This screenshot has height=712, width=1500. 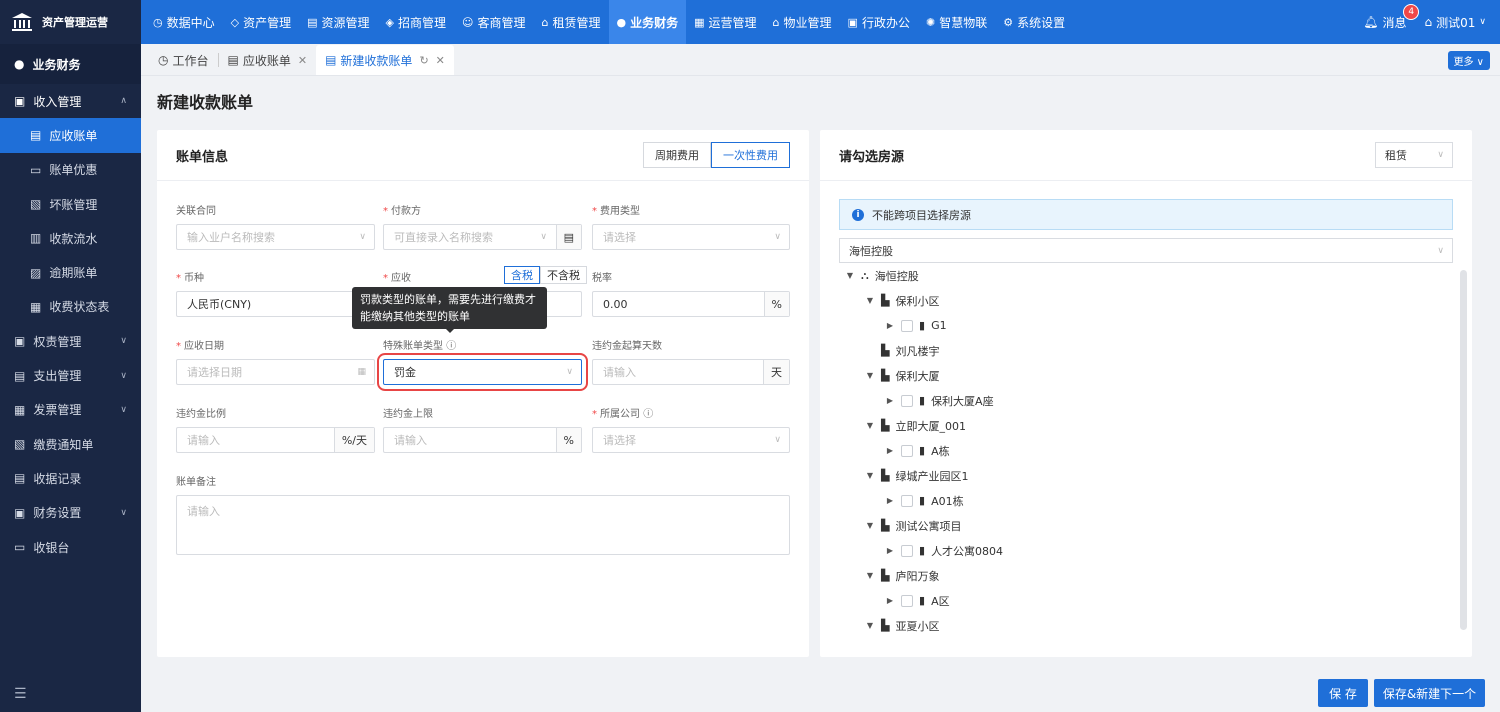 What do you see at coordinates (261, 22) in the screenshot?
I see `nav-asset: ◇ 资产管理` at bounding box center [261, 22].